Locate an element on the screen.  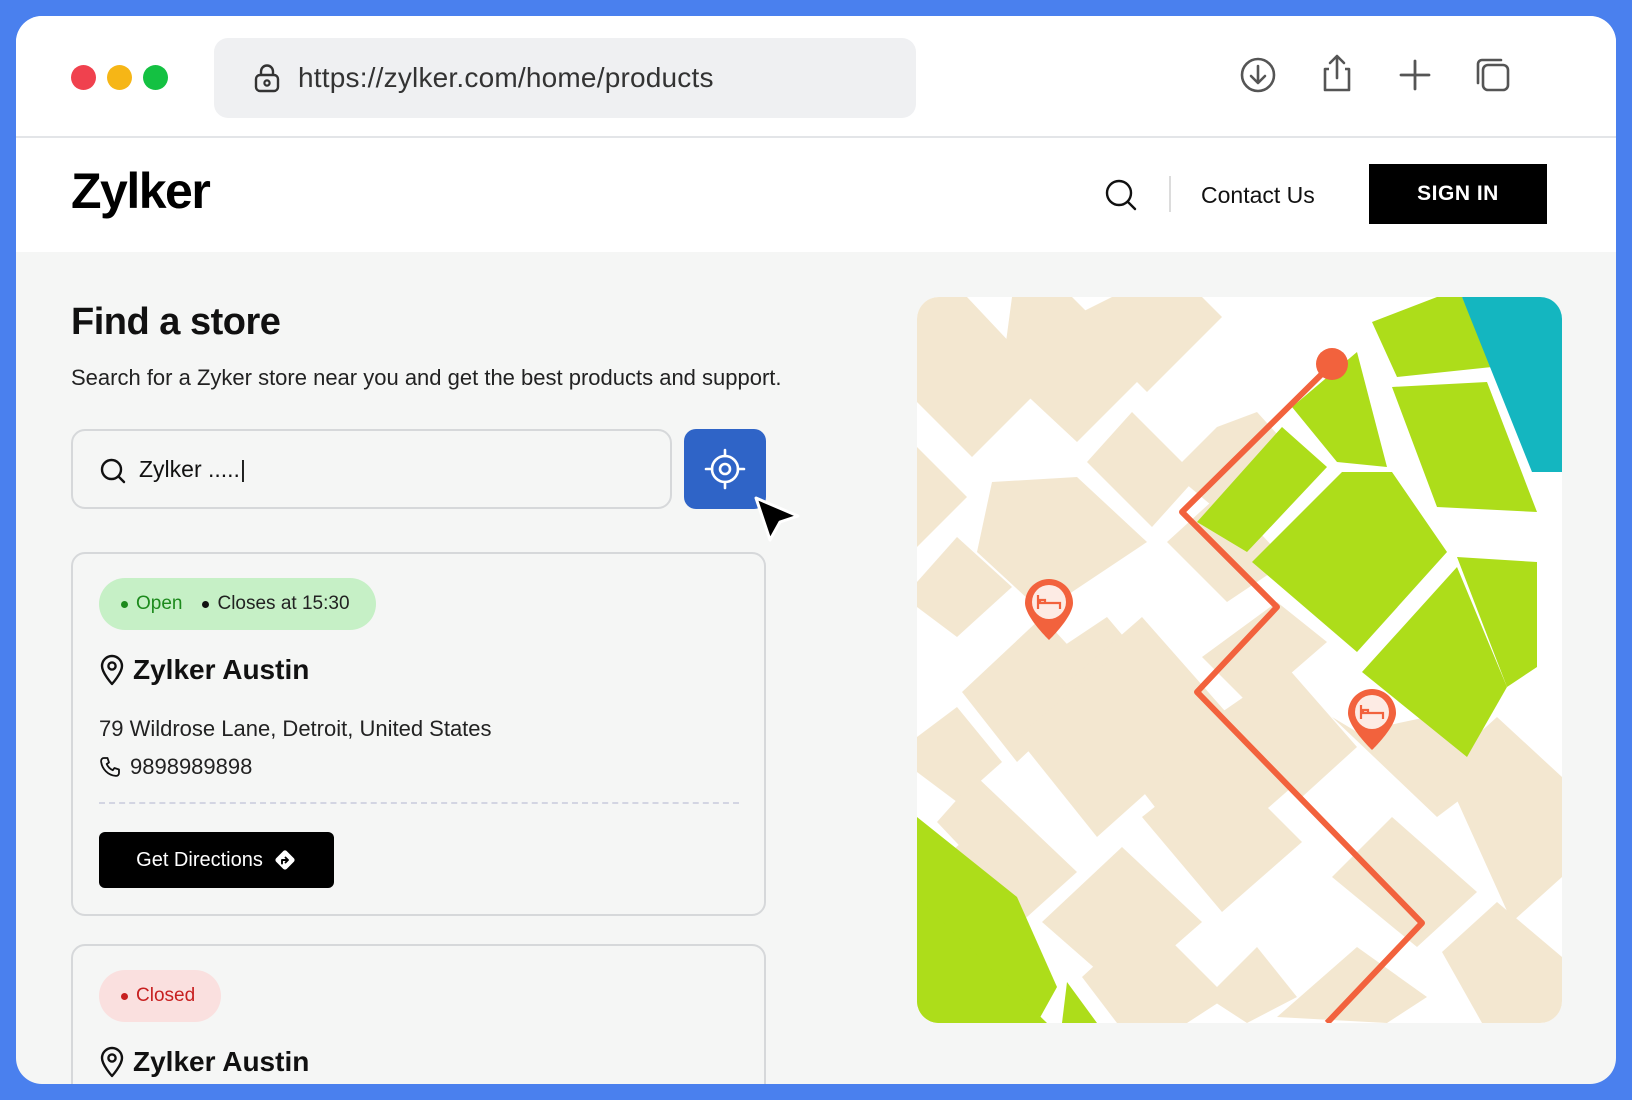
mouse-pointer-icon is located at coordinates (777, 519).